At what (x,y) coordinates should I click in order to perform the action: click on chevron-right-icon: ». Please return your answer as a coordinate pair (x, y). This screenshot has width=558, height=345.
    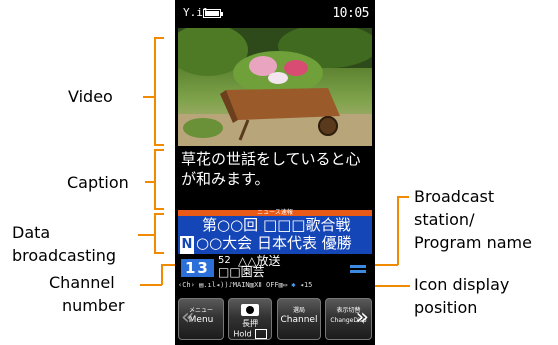
    Looking at the image, I should click on (362, 317).